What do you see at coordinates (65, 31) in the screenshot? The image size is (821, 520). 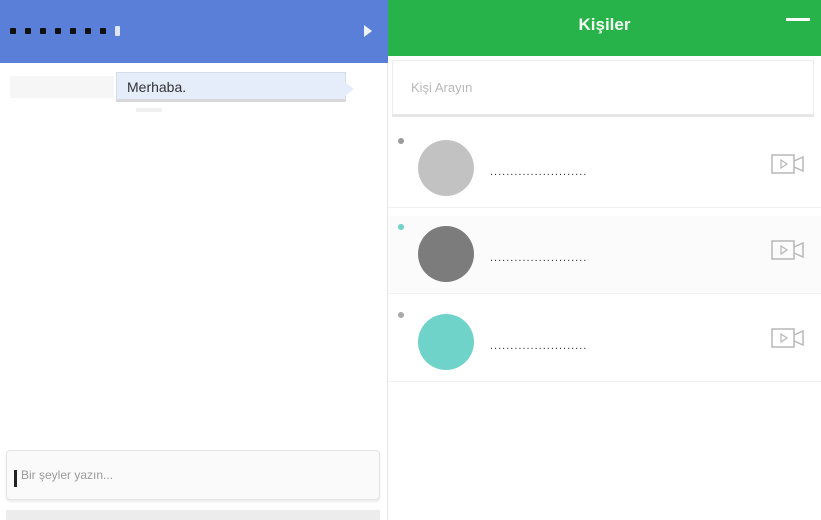 I see `chat-contact-name-masked` at bounding box center [65, 31].